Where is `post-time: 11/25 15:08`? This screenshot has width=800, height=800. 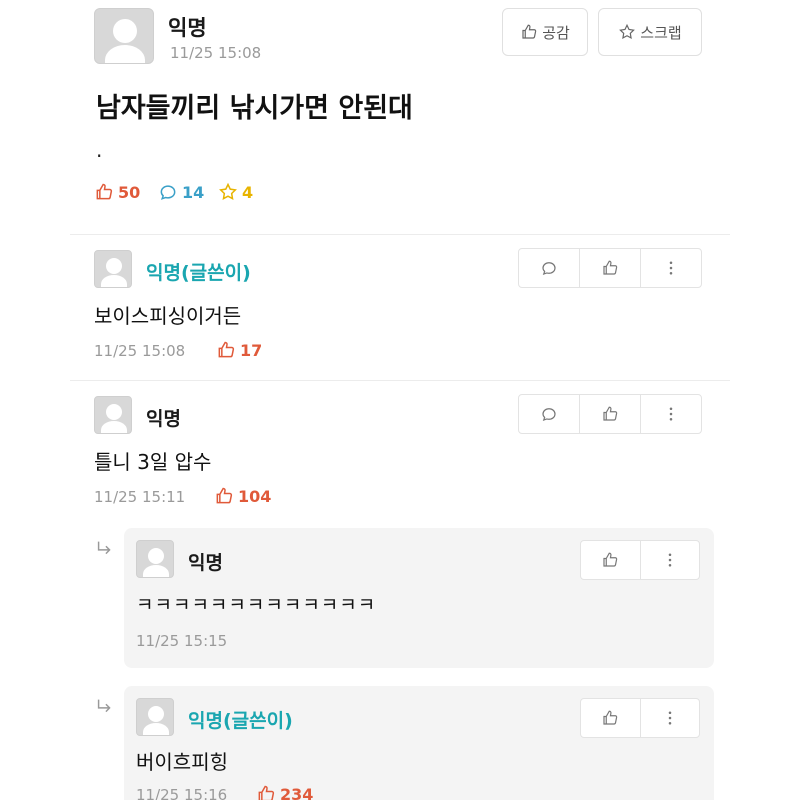 post-time: 11/25 15:08 is located at coordinates (216, 53).